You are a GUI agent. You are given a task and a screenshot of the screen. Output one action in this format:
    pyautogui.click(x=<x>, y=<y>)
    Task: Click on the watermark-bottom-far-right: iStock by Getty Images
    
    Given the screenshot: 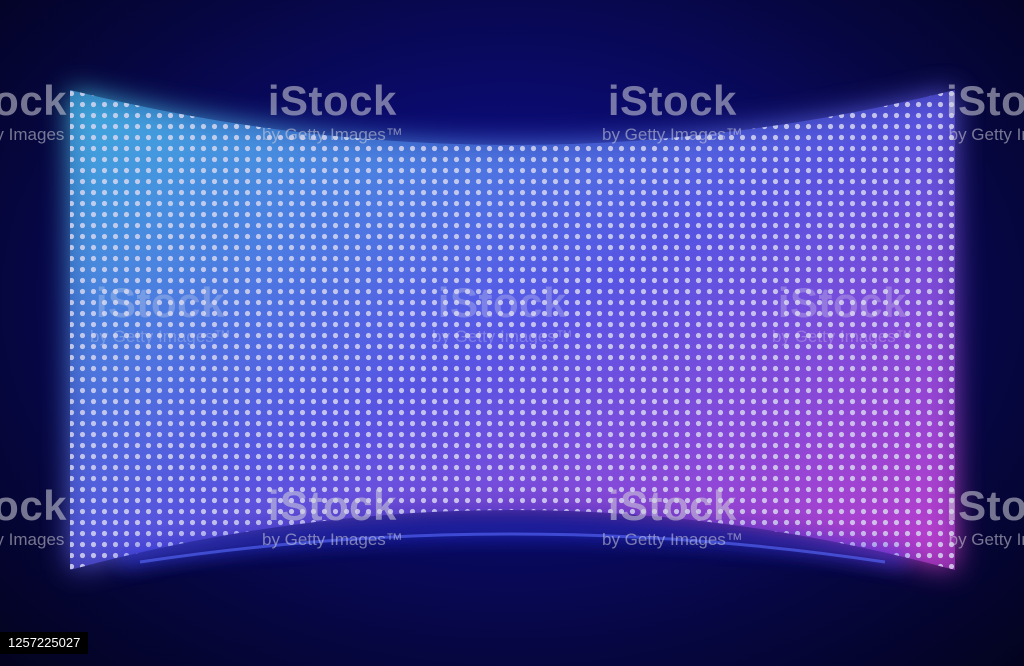 What is the action you would take?
    pyautogui.click(x=985, y=515)
    